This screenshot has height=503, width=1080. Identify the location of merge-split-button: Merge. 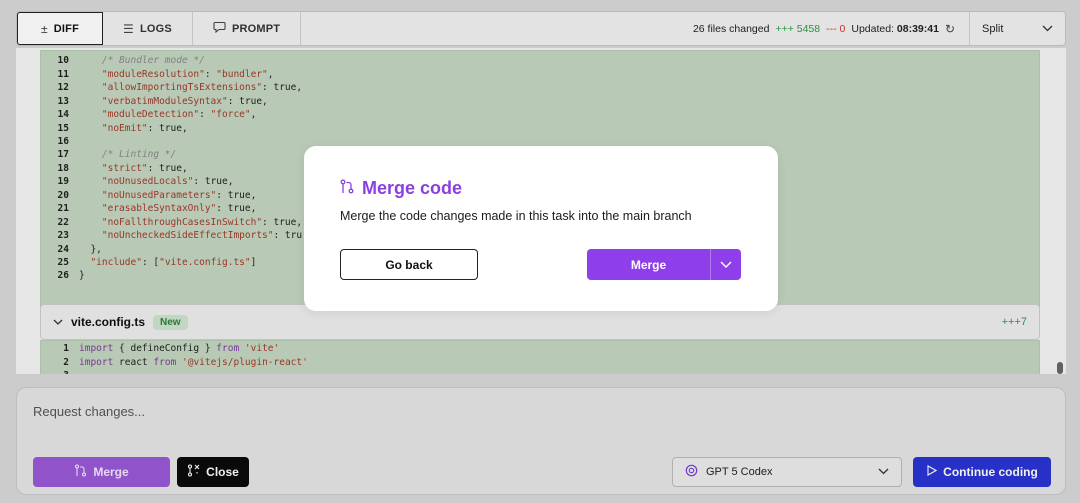
(664, 264).